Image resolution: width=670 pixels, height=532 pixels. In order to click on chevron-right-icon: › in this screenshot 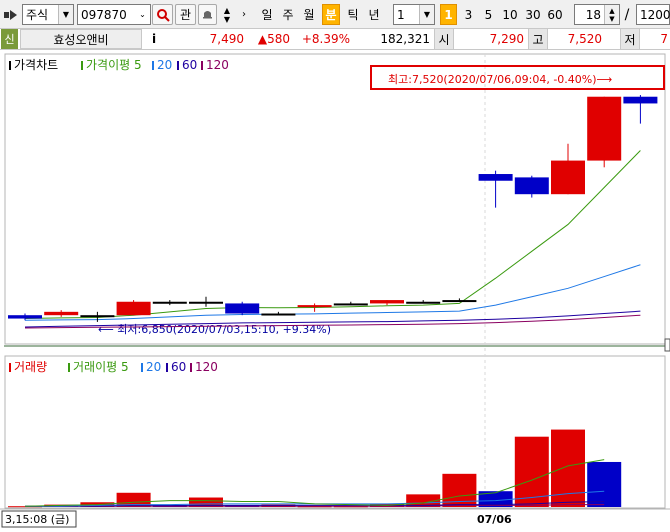, I will do `click(244, 14)`.